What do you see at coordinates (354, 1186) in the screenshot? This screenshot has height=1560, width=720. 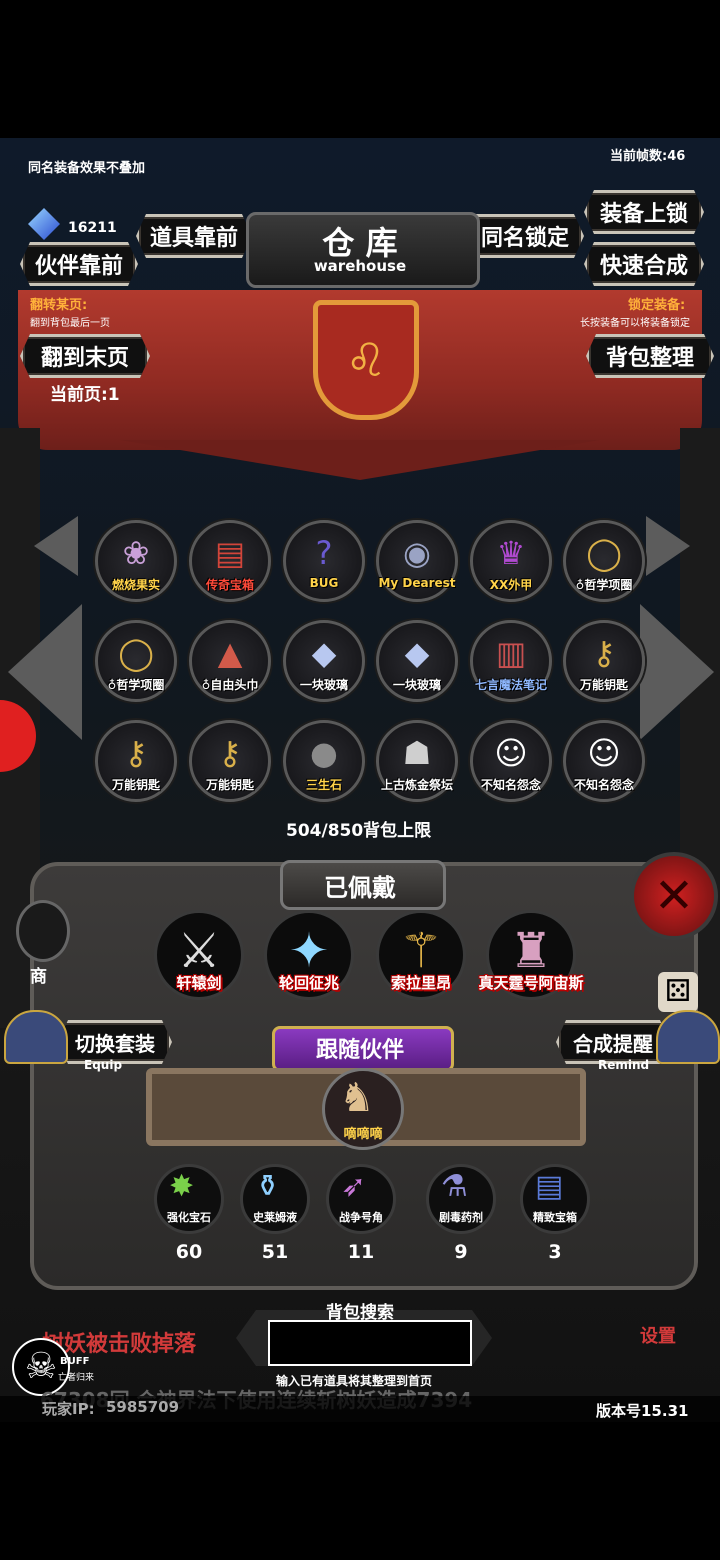 I see `consumable-icon: ➶` at bounding box center [354, 1186].